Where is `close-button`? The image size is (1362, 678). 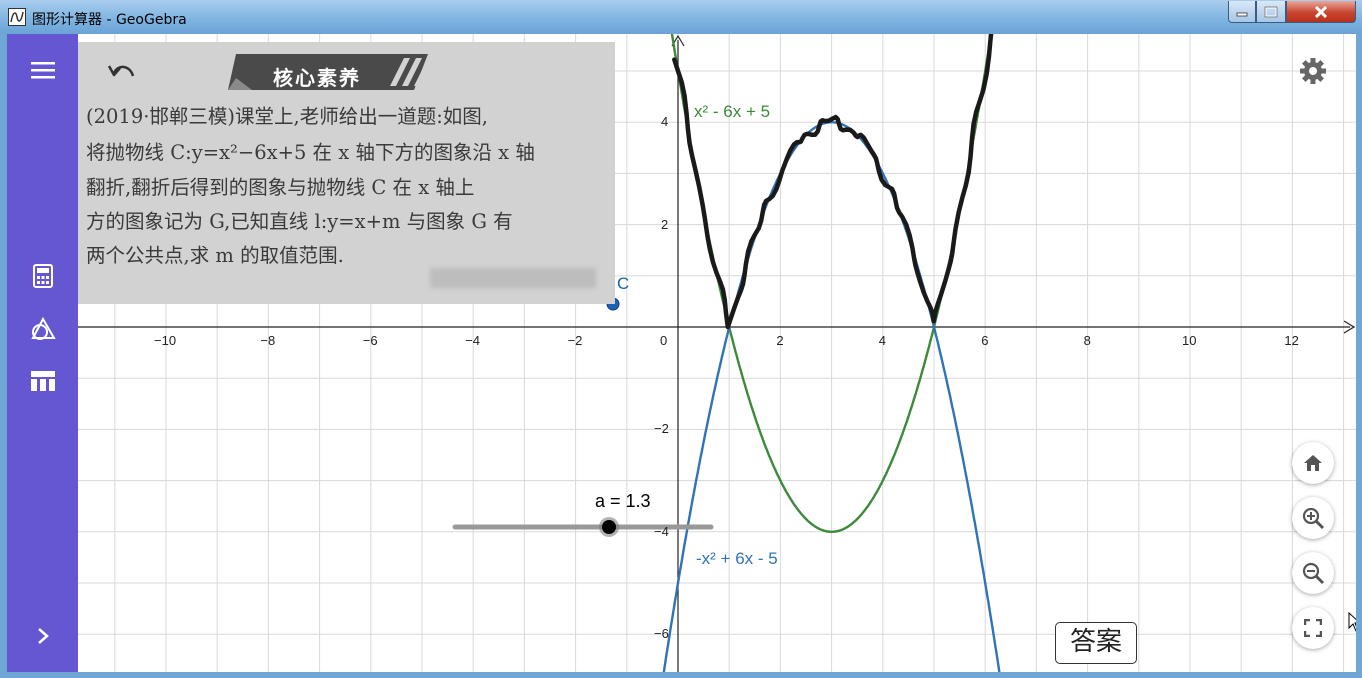 close-button is located at coordinates (1321, 12).